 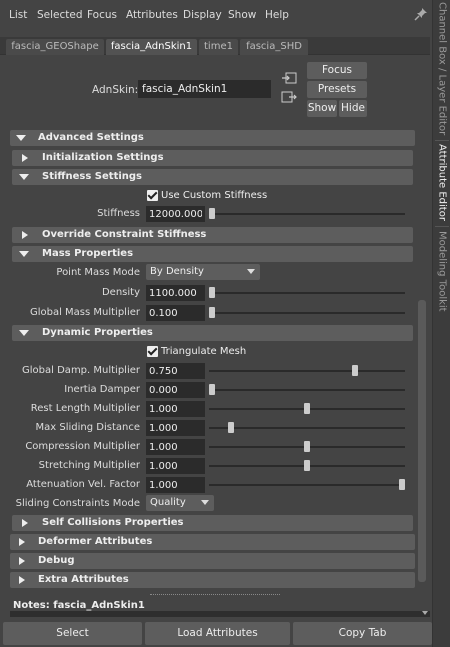 I want to click on max-sliding-distance-label: Max Sliding Distance, so click(x=87, y=427).